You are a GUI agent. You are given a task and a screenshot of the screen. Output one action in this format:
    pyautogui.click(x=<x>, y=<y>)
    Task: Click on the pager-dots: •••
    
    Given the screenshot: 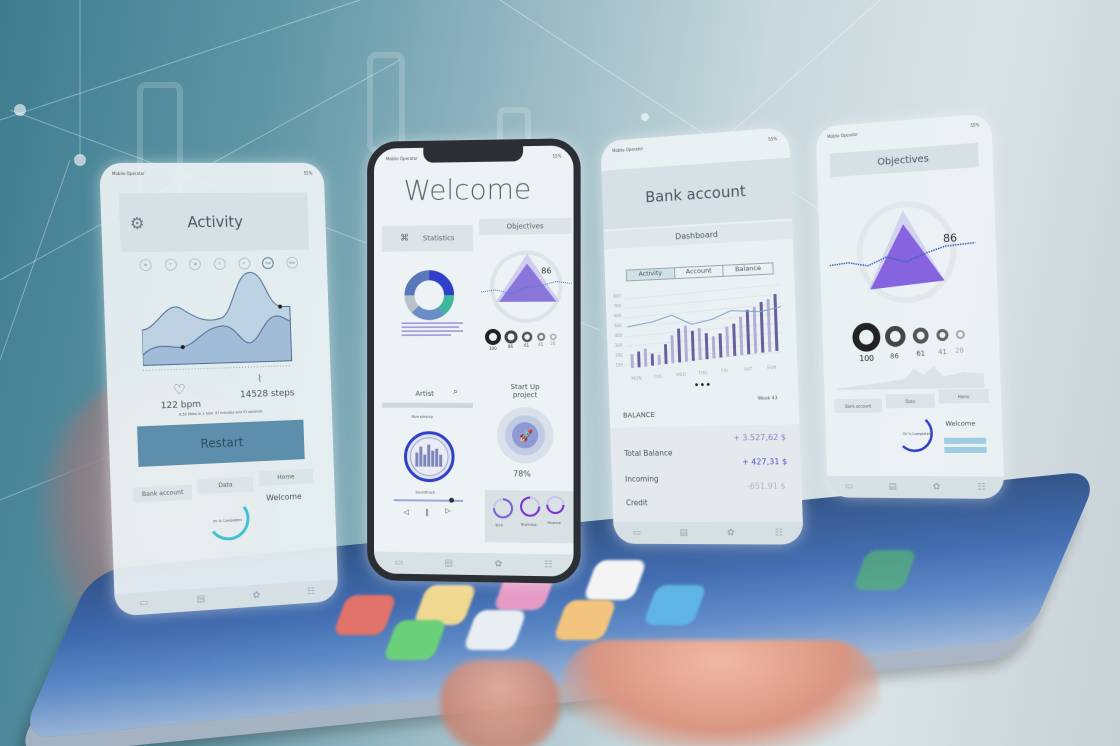 What is the action you would take?
    pyautogui.click(x=703, y=385)
    